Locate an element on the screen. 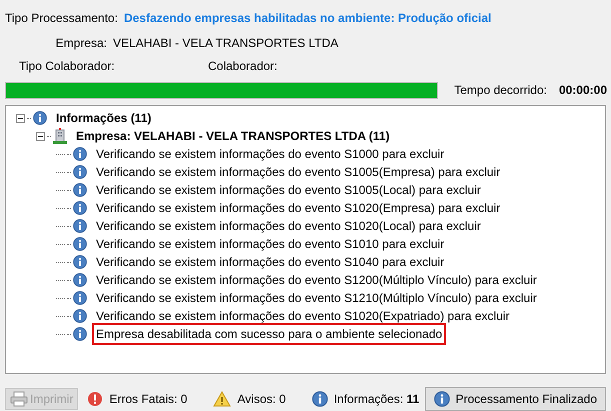  field-value: VELAHABI - VELA TRANSPORTES LTDA is located at coordinates (225, 43).